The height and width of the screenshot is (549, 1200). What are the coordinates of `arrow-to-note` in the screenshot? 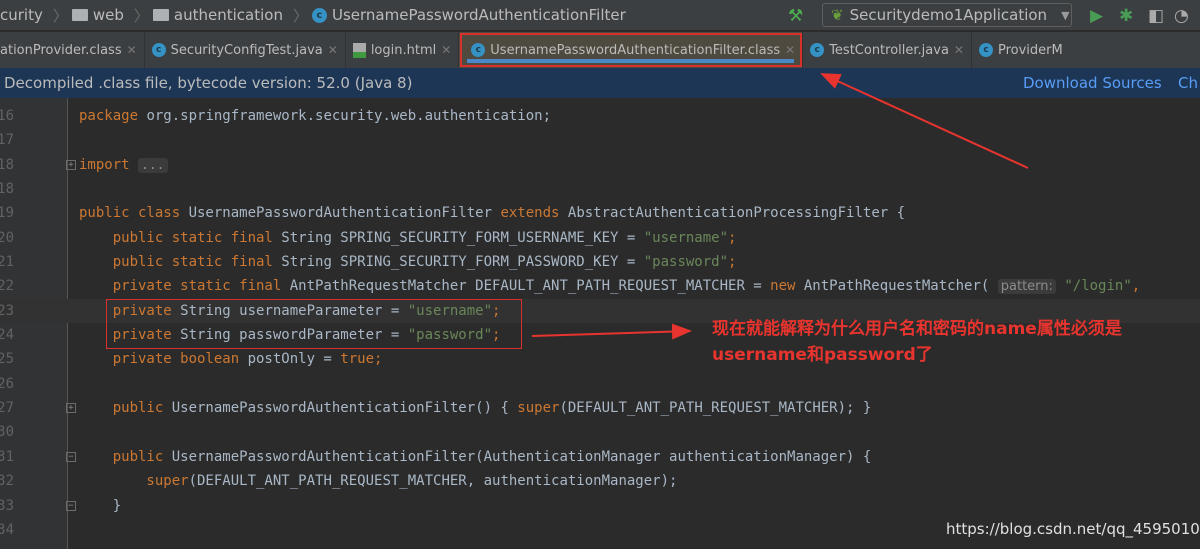 It's located at (611, 331).